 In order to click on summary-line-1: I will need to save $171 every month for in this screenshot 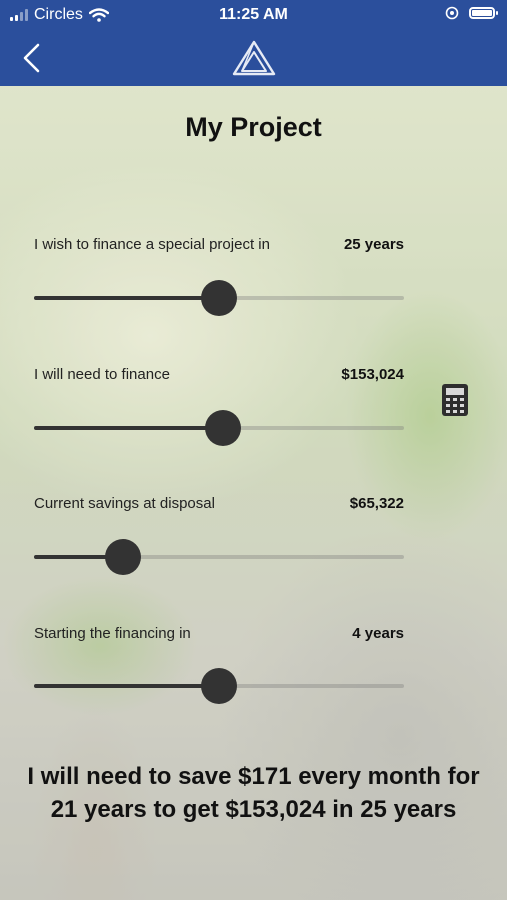, I will do `click(253, 776)`.